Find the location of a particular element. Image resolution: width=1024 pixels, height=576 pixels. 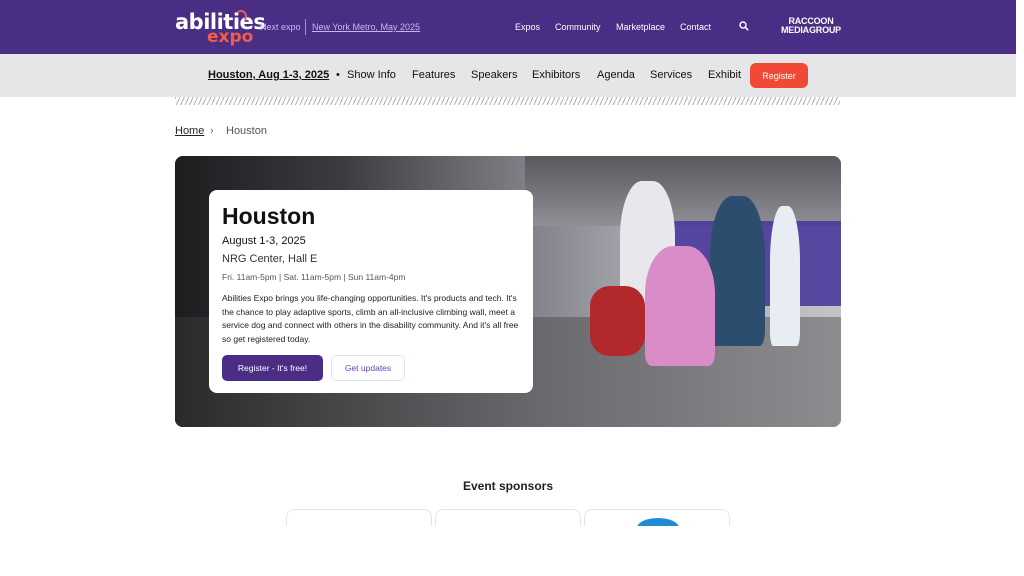

nav-contact: Contact is located at coordinates (695, 27).